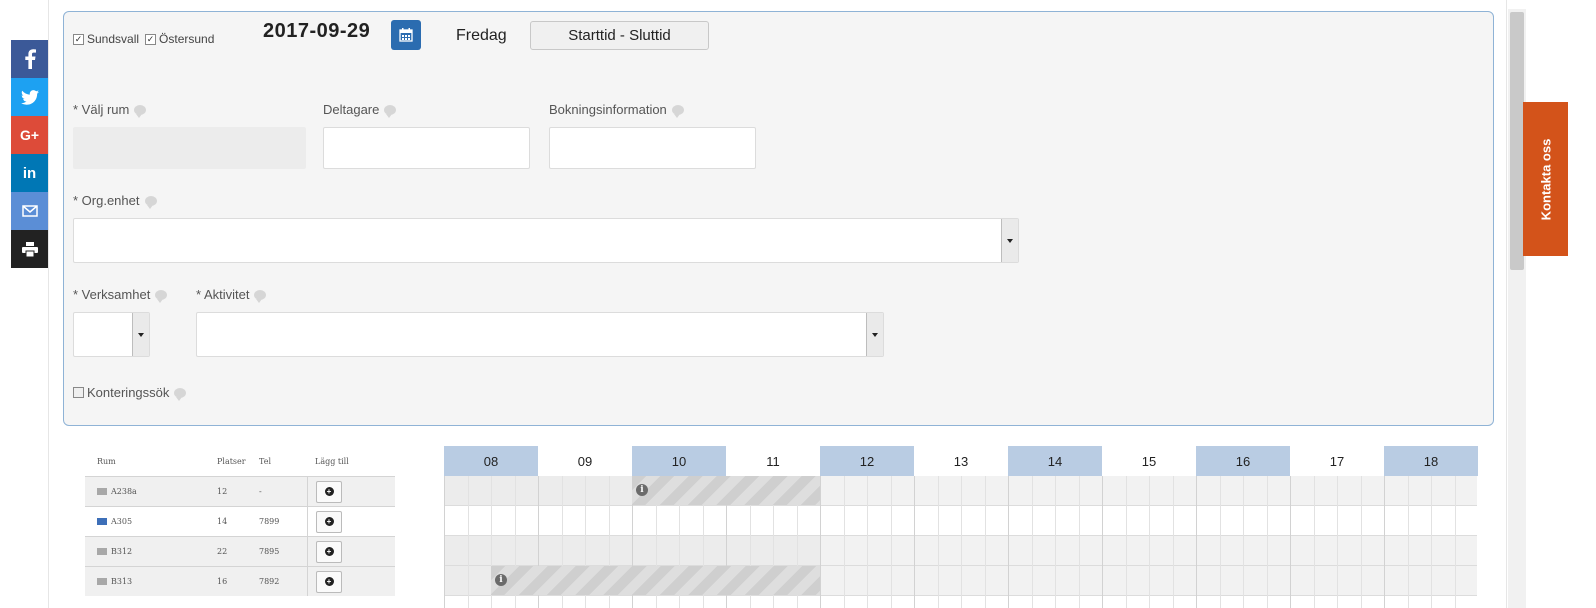 Image resolution: width=1596 pixels, height=608 pixels. Describe the element at coordinates (240, 491) in the screenshot. I see `table-row: A238a 12 - +` at that location.